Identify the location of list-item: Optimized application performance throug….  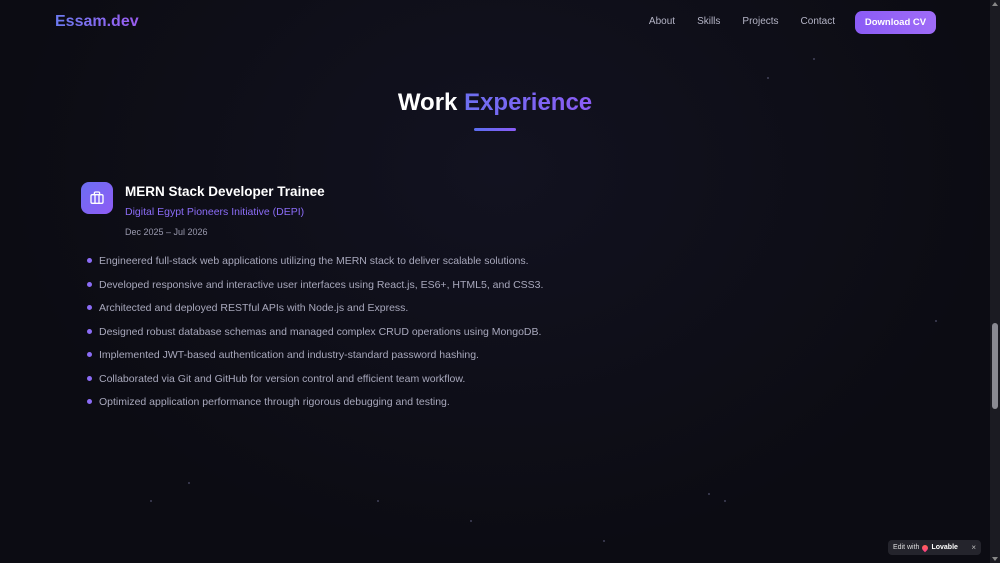
(315, 407).